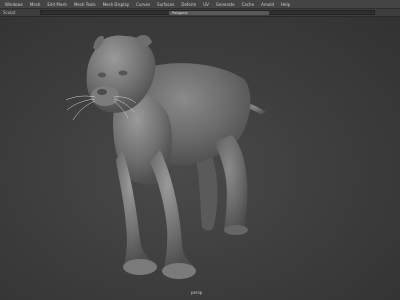  What do you see at coordinates (207, 190) in the screenshot?
I see `panther-hind-leg-far` at bounding box center [207, 190].